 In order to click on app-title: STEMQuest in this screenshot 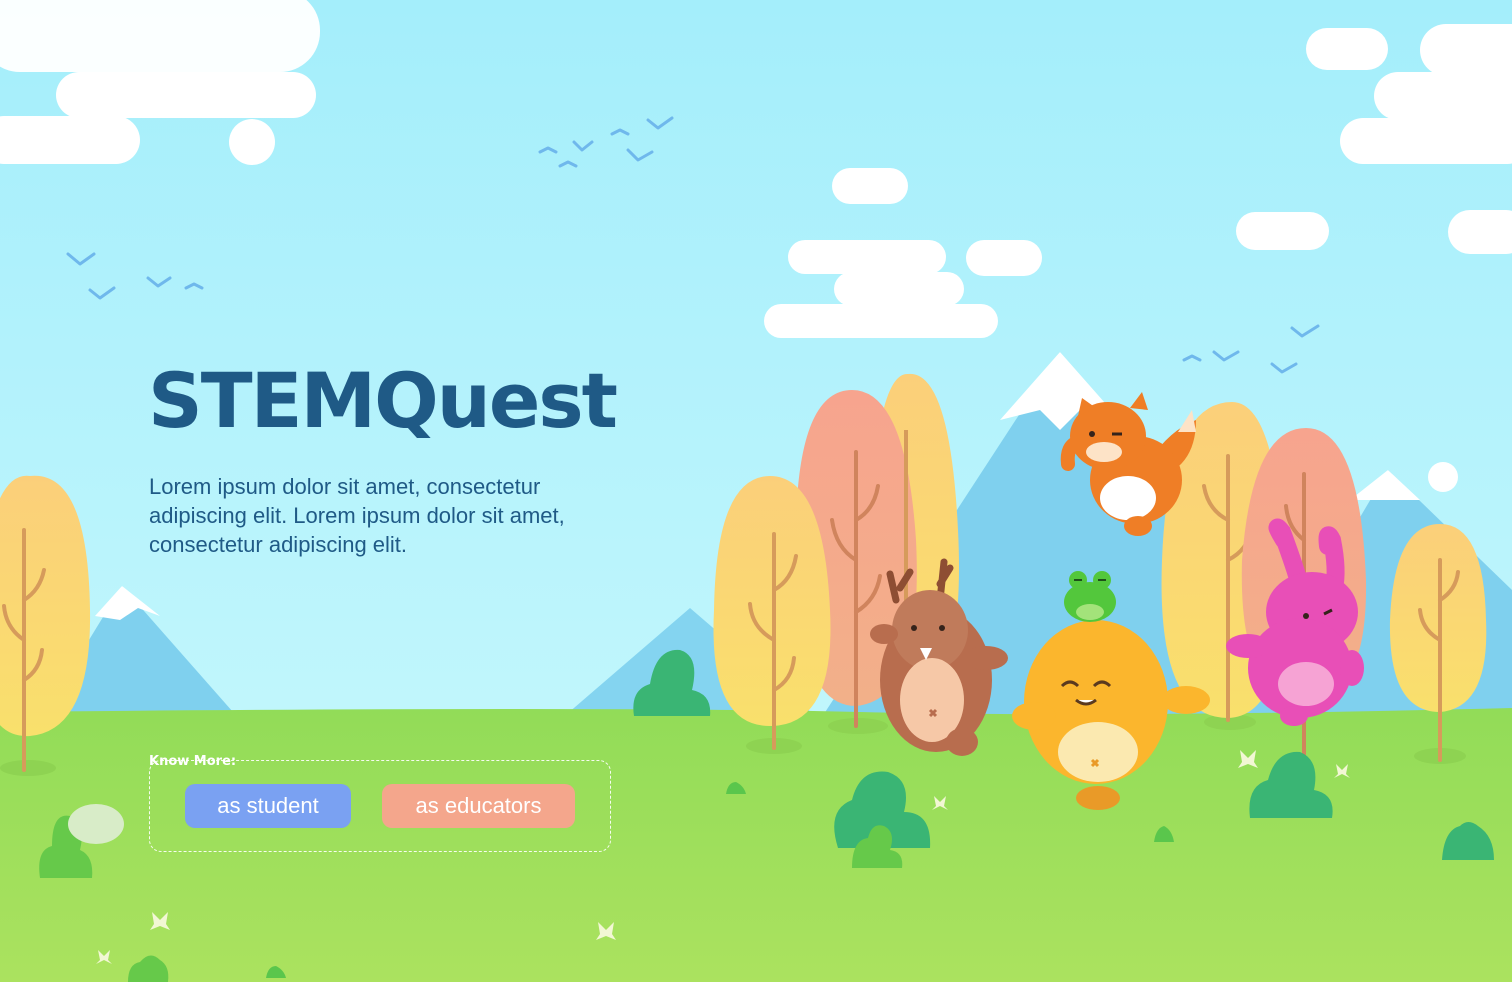, I will do `click(383, 400)`.